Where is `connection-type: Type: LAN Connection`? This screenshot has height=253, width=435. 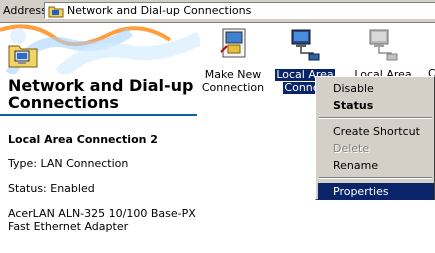
connection-type: Type: LAN Connection is located at coordinates (68, 163).